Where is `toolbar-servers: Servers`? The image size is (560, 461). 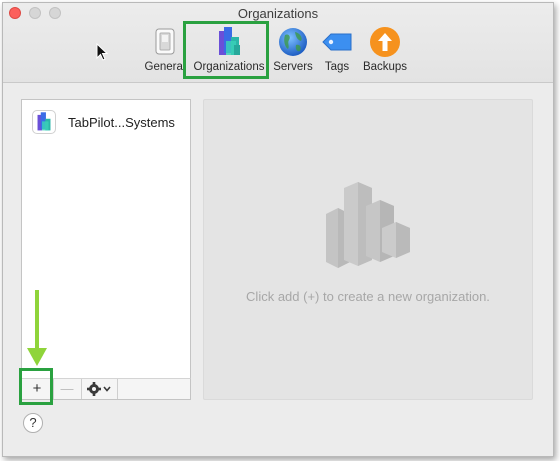
toolbar-servers: Servers is located at coordinates (293, 50).